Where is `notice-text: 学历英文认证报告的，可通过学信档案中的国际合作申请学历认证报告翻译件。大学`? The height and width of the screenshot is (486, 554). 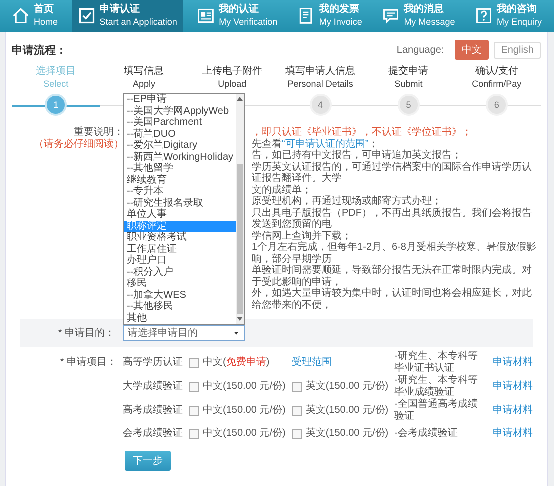
notice-text: 学历英文认证报告的，可通过学信档案中的国际合作申请学历认证报告翻译件。大学 is located at coordinates (392, 173).